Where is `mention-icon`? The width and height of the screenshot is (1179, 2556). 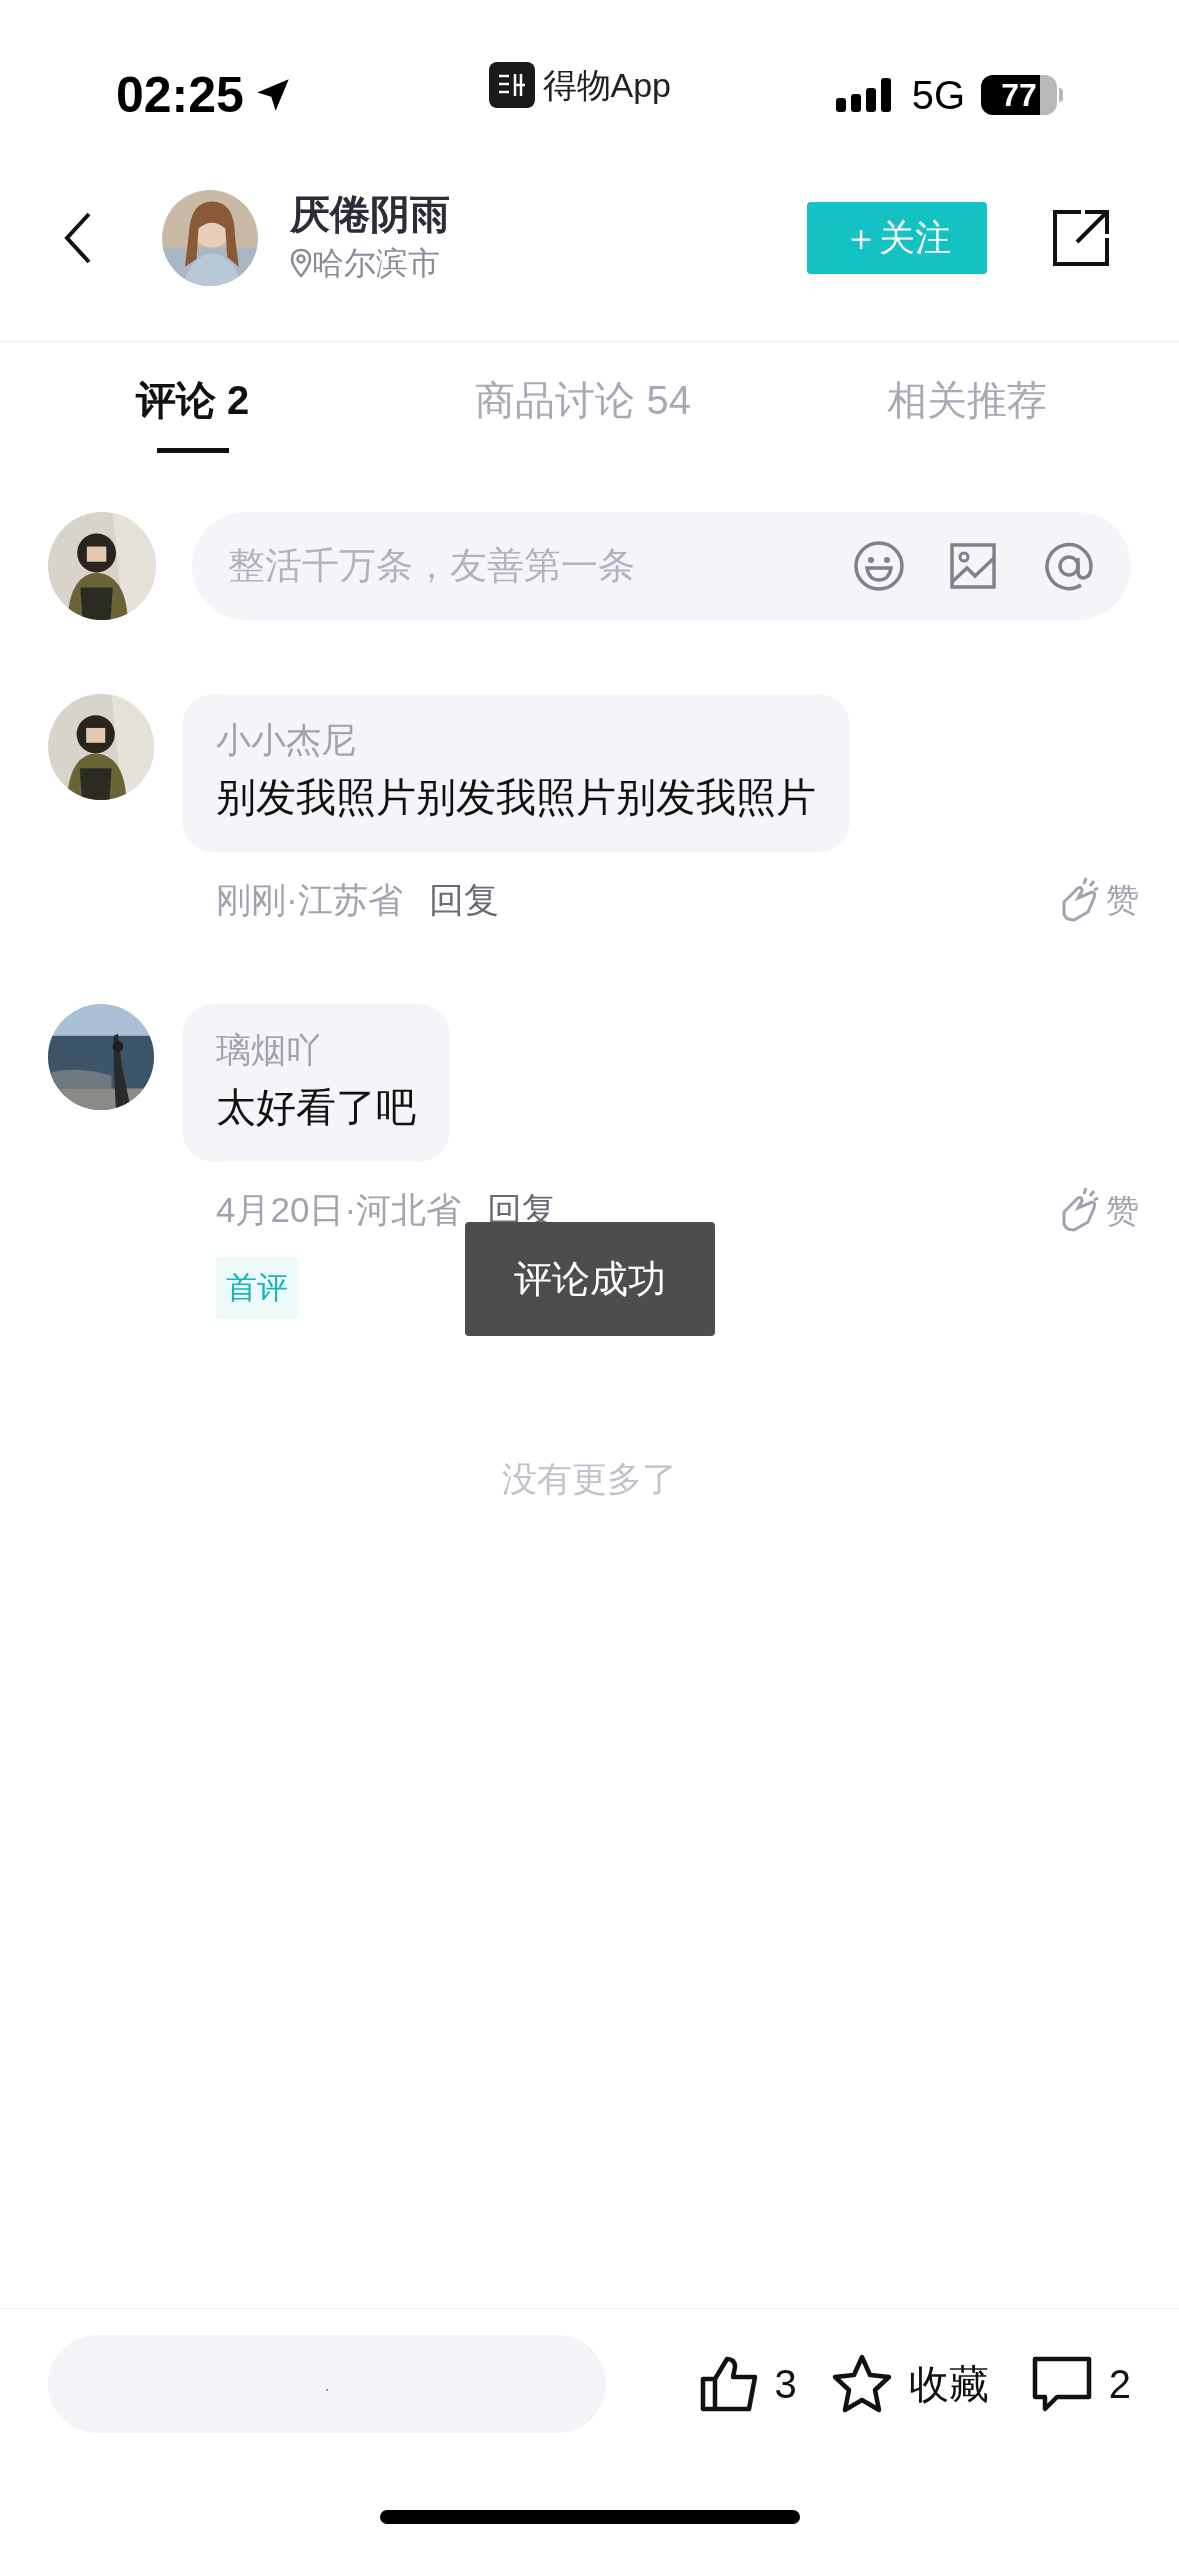
mention-icon is located at coordinates (1069, 566).